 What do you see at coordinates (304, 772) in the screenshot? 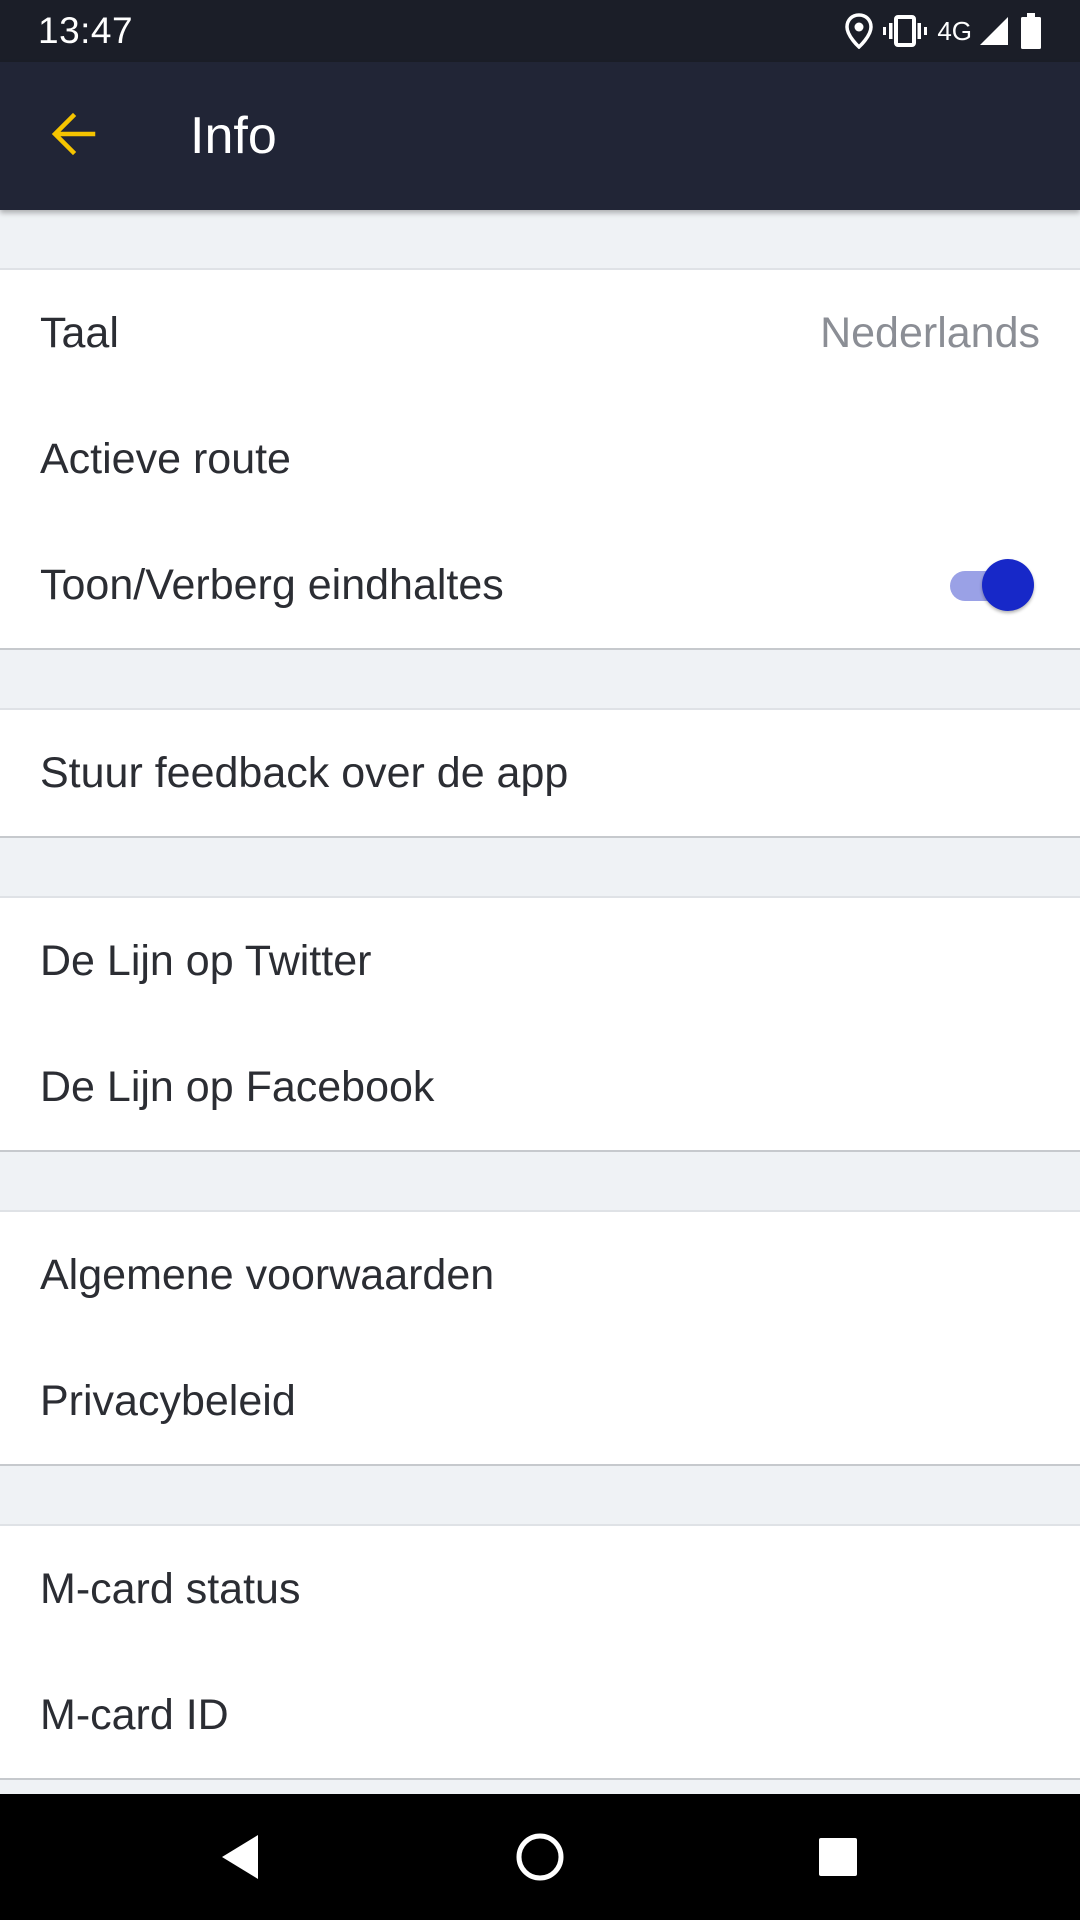
I see `row-label: Stuur feedback over de app` at bounding box center [304, 772].